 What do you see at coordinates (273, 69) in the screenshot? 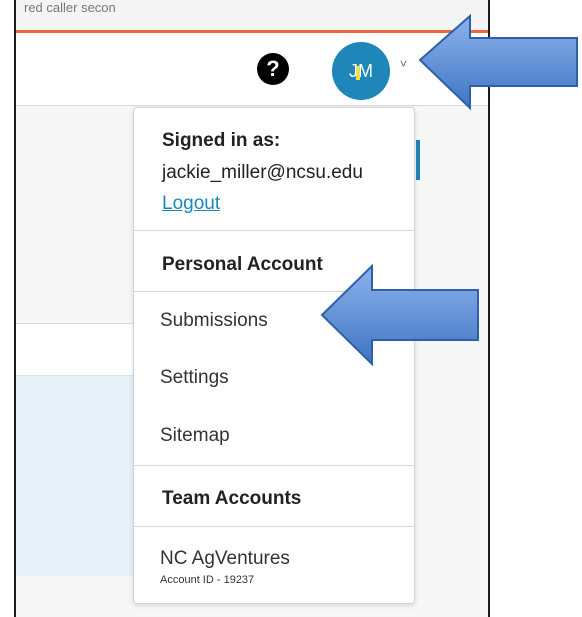
I see `help-icon: ?` at bounding box center [273, 69].